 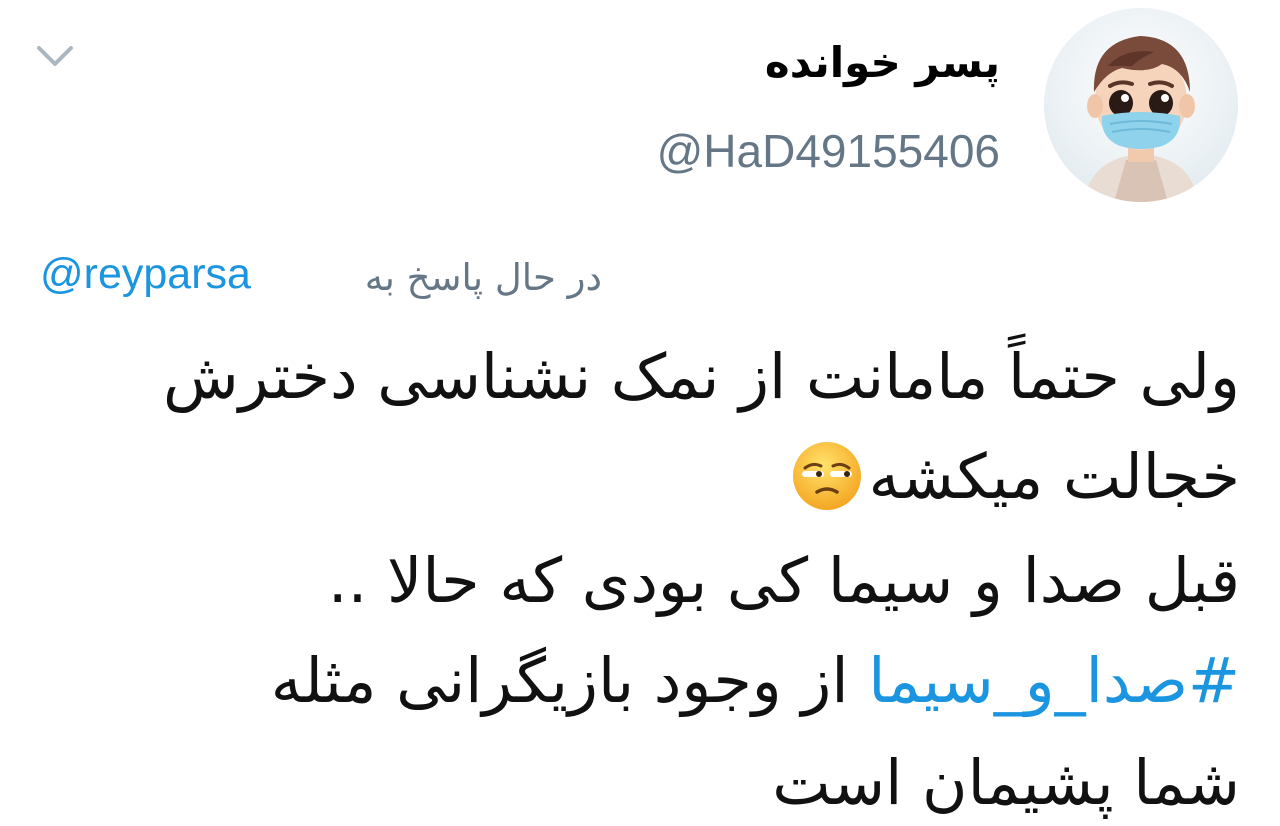 What do you see at coordinates (701, 376) in the screenshot?
I see `tweet-text-line: ولی حتماً مامانت از نمک نشناسی دخترش` at bounding box center [701, 376].